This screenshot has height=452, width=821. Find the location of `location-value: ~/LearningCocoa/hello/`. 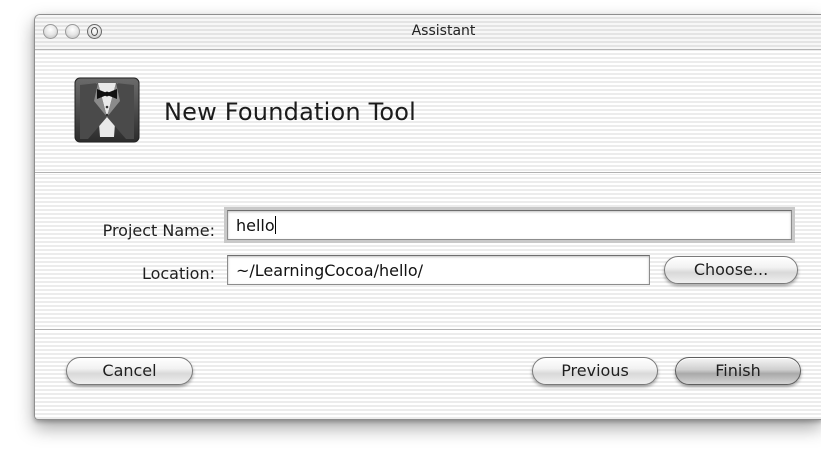

location-value: ~/LearningCocoa/hello/ is located at coordinates (330, 270).